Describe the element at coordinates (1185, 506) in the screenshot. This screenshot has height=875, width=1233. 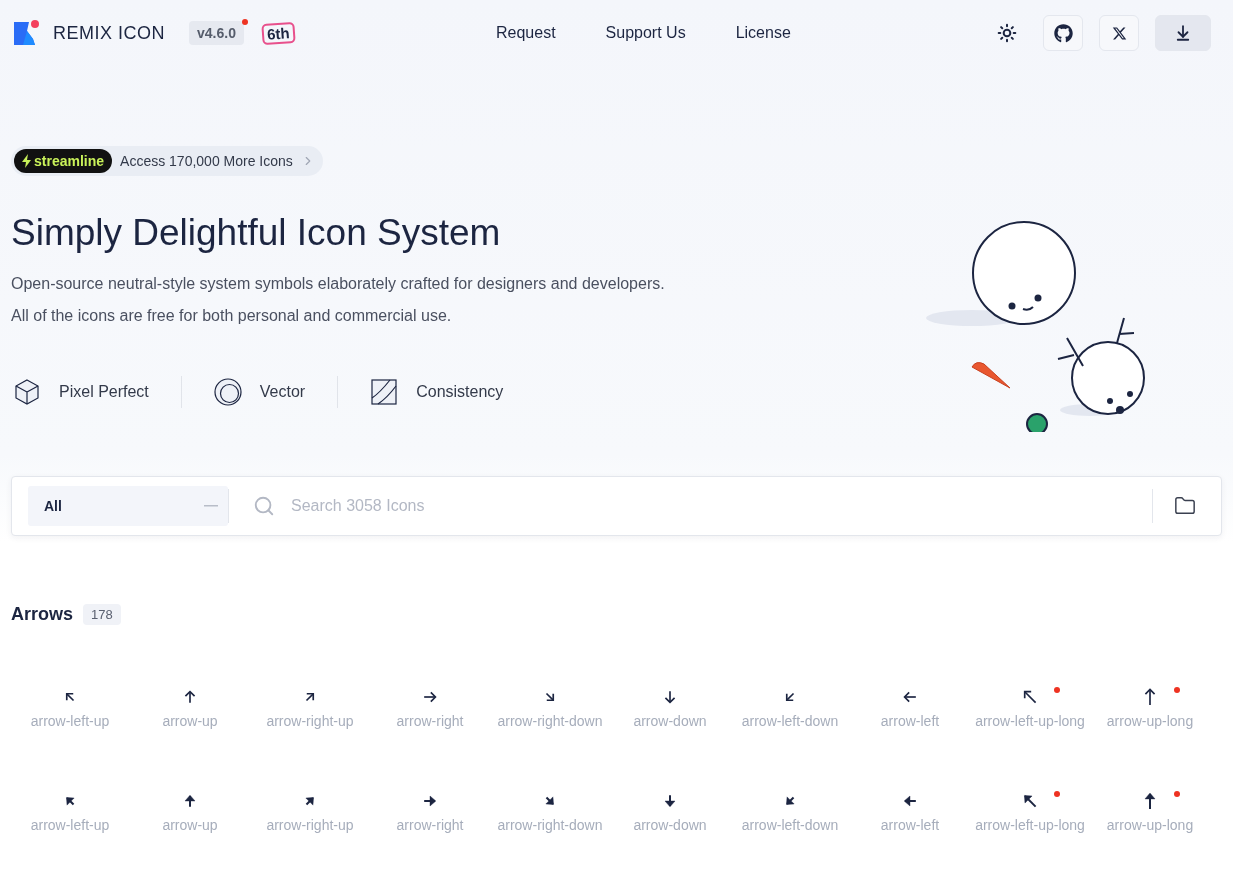
I see `folder-icon` at that location.